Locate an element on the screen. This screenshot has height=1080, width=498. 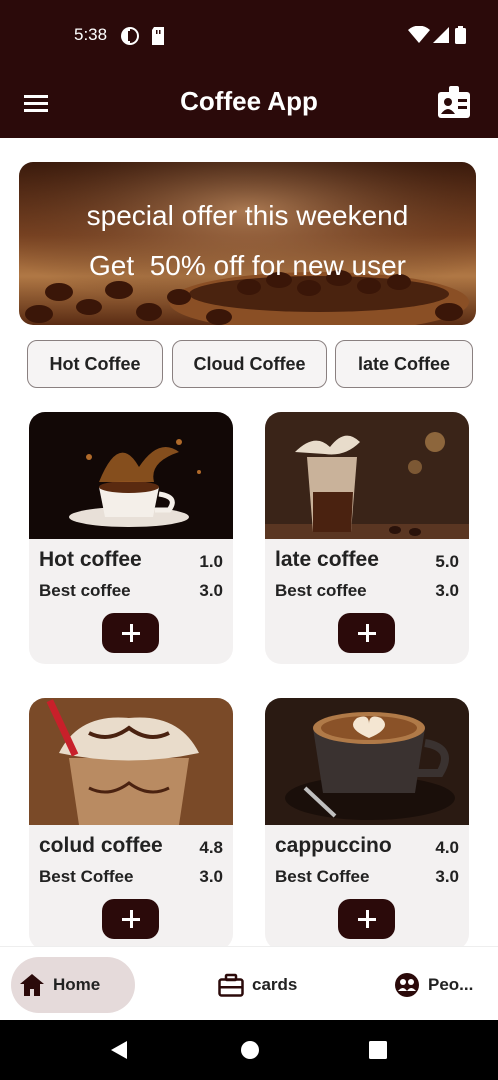
product-card: Hot coffee 1.0 Best coffee 3.0 is located at coordinates (131, 538).